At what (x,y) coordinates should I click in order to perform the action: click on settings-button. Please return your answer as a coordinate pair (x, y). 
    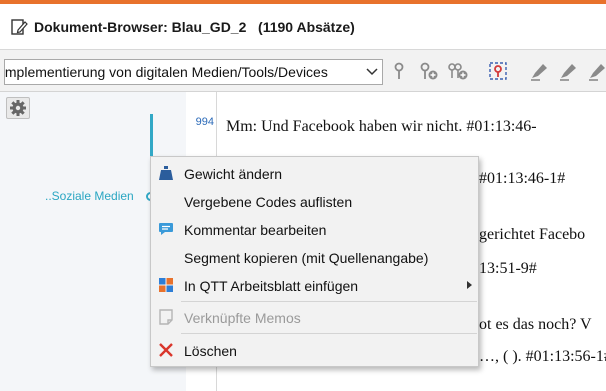
    Looking at the image, I should click on (18, 108).